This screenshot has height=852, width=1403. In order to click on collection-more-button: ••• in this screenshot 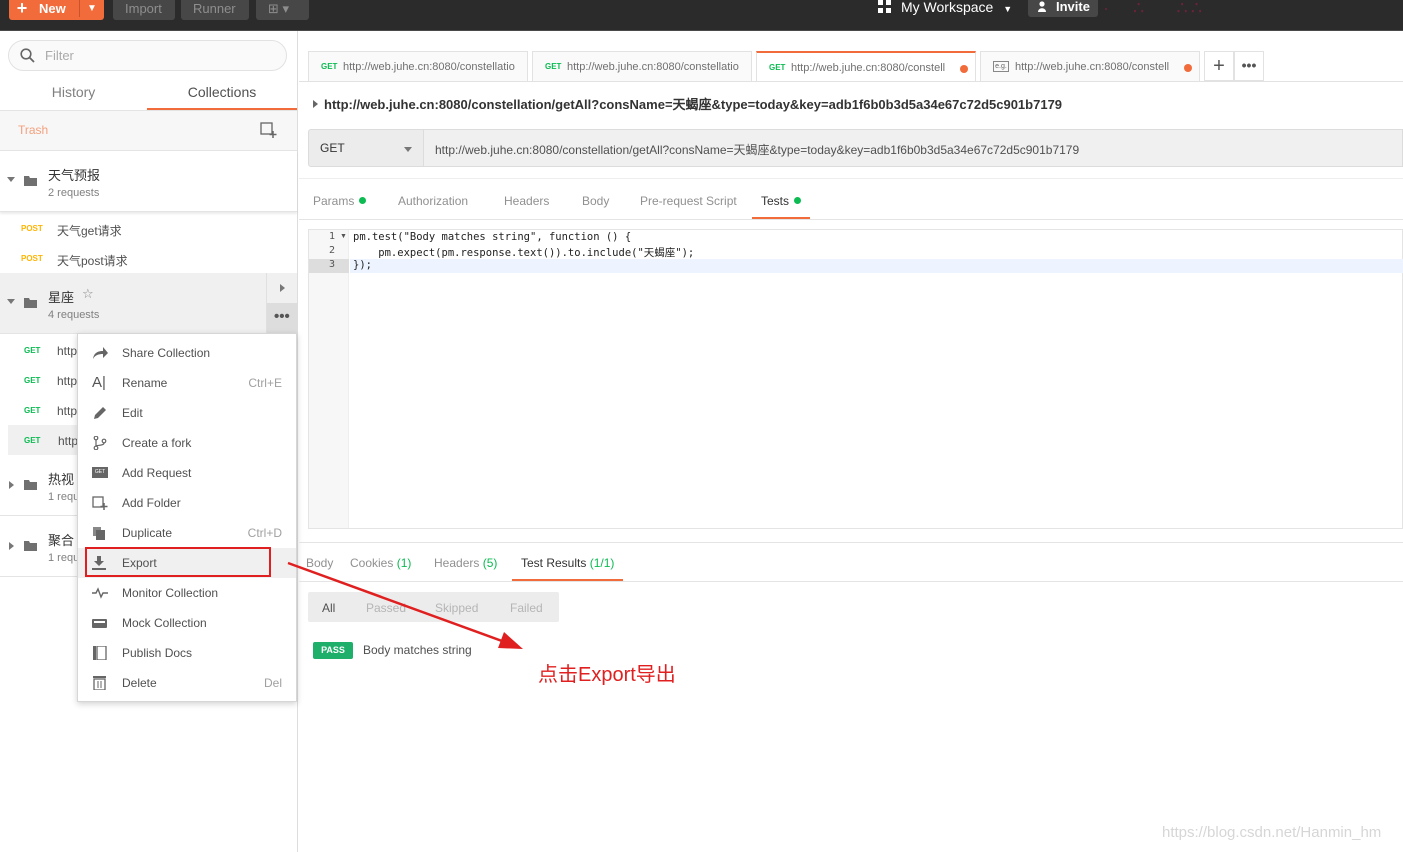, I will do `click(281, 318)`.